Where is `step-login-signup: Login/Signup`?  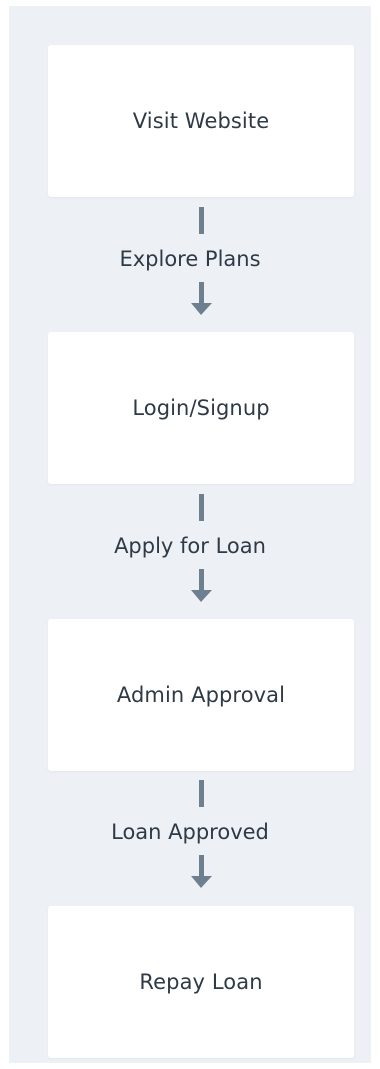 step-login-signup: Login/Signup is located at coordinates (201, 408).